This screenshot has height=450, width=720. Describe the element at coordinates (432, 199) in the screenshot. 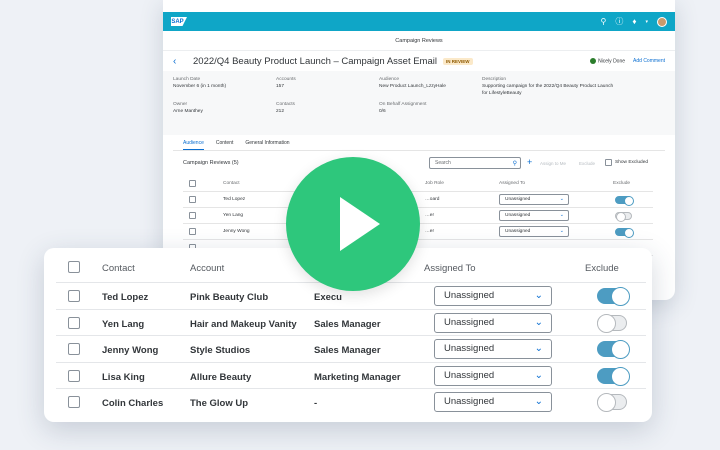

I see `job-role: …oard` at that location.